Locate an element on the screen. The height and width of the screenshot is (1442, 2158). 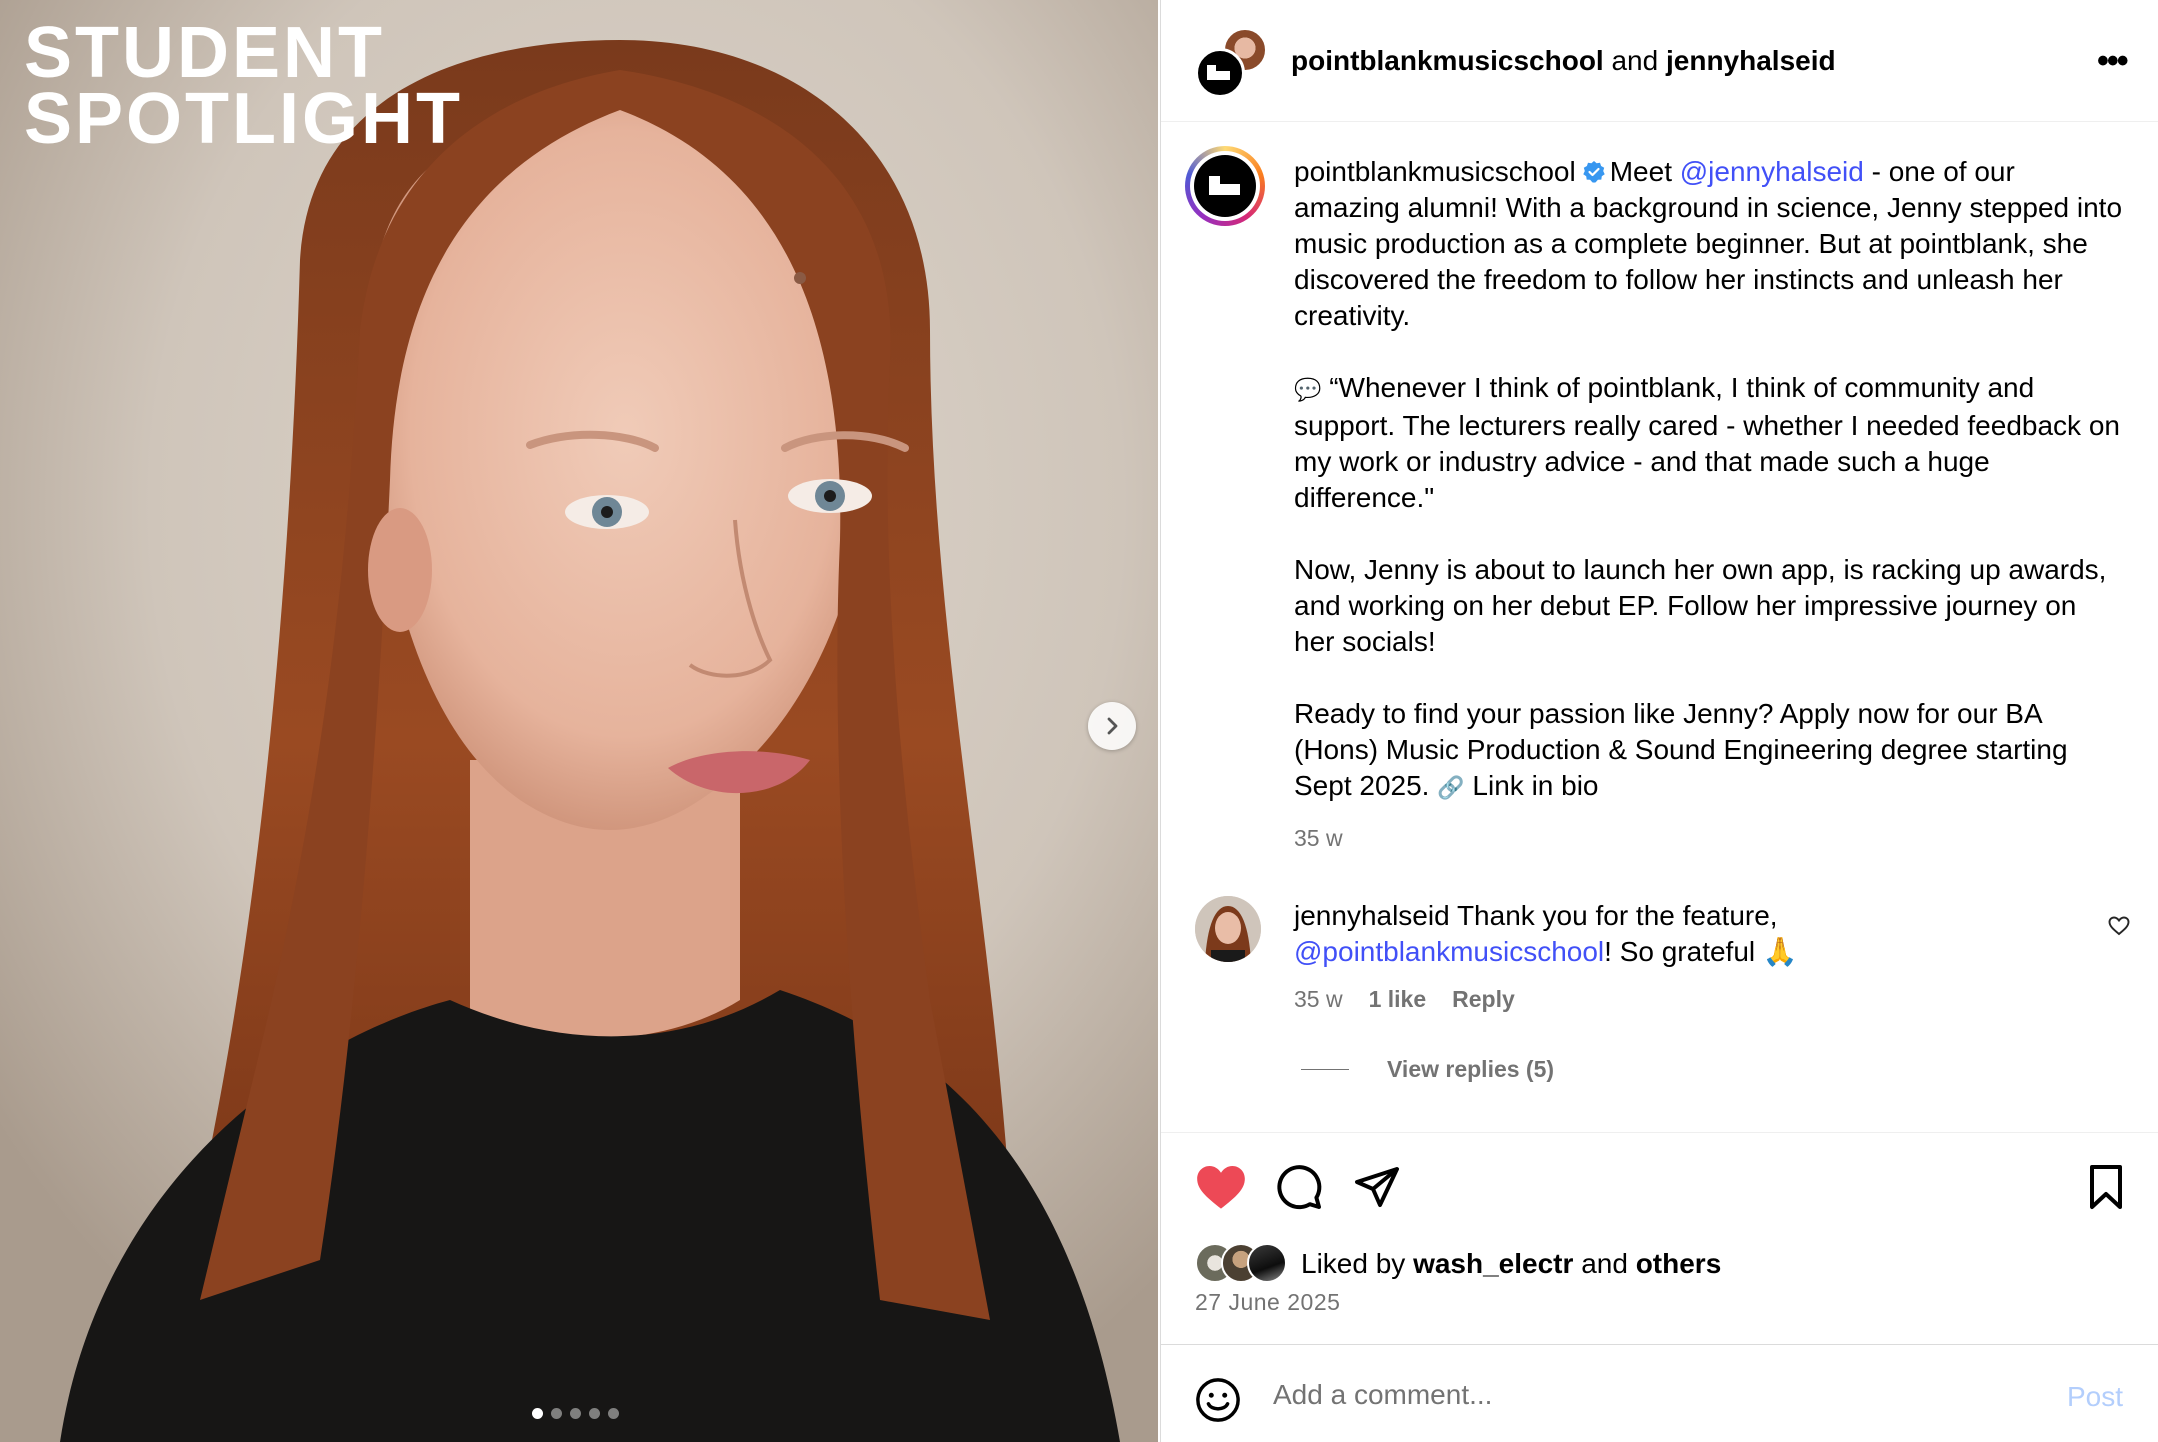
liked-by-summary: Liked by wash_electr and others is located at coordinates (1458, 1264).